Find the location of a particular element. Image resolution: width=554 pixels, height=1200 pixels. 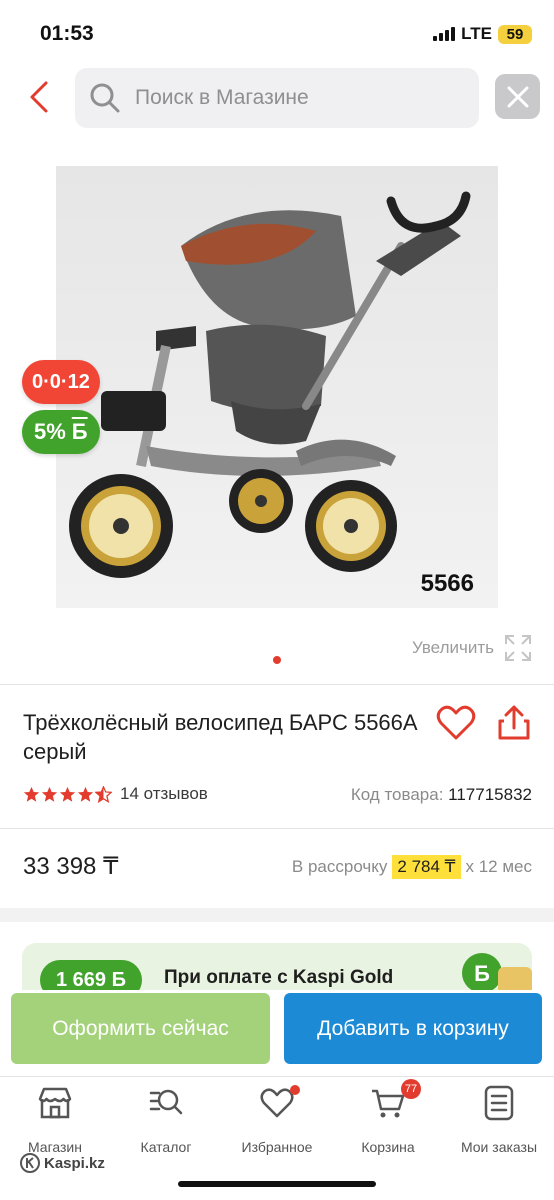

promo-text: При оплате с Kaspi Gold is located at coordinates (279, 977).